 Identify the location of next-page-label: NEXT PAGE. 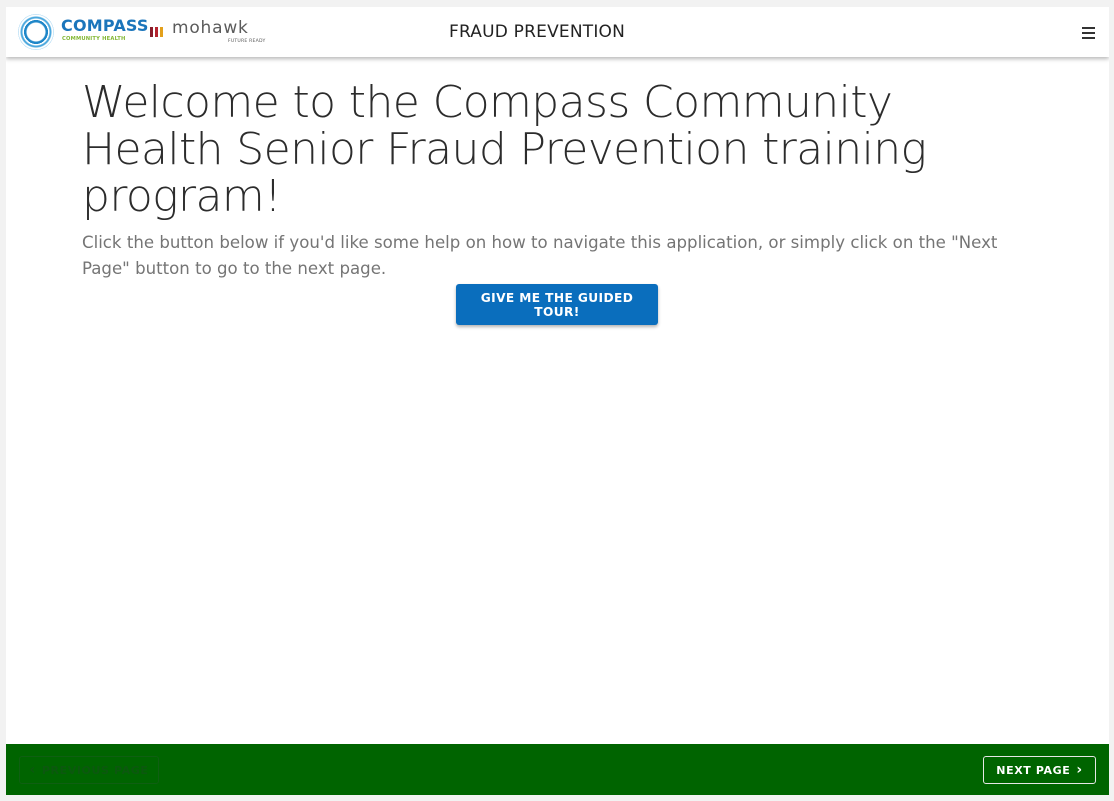
(1033, 770).